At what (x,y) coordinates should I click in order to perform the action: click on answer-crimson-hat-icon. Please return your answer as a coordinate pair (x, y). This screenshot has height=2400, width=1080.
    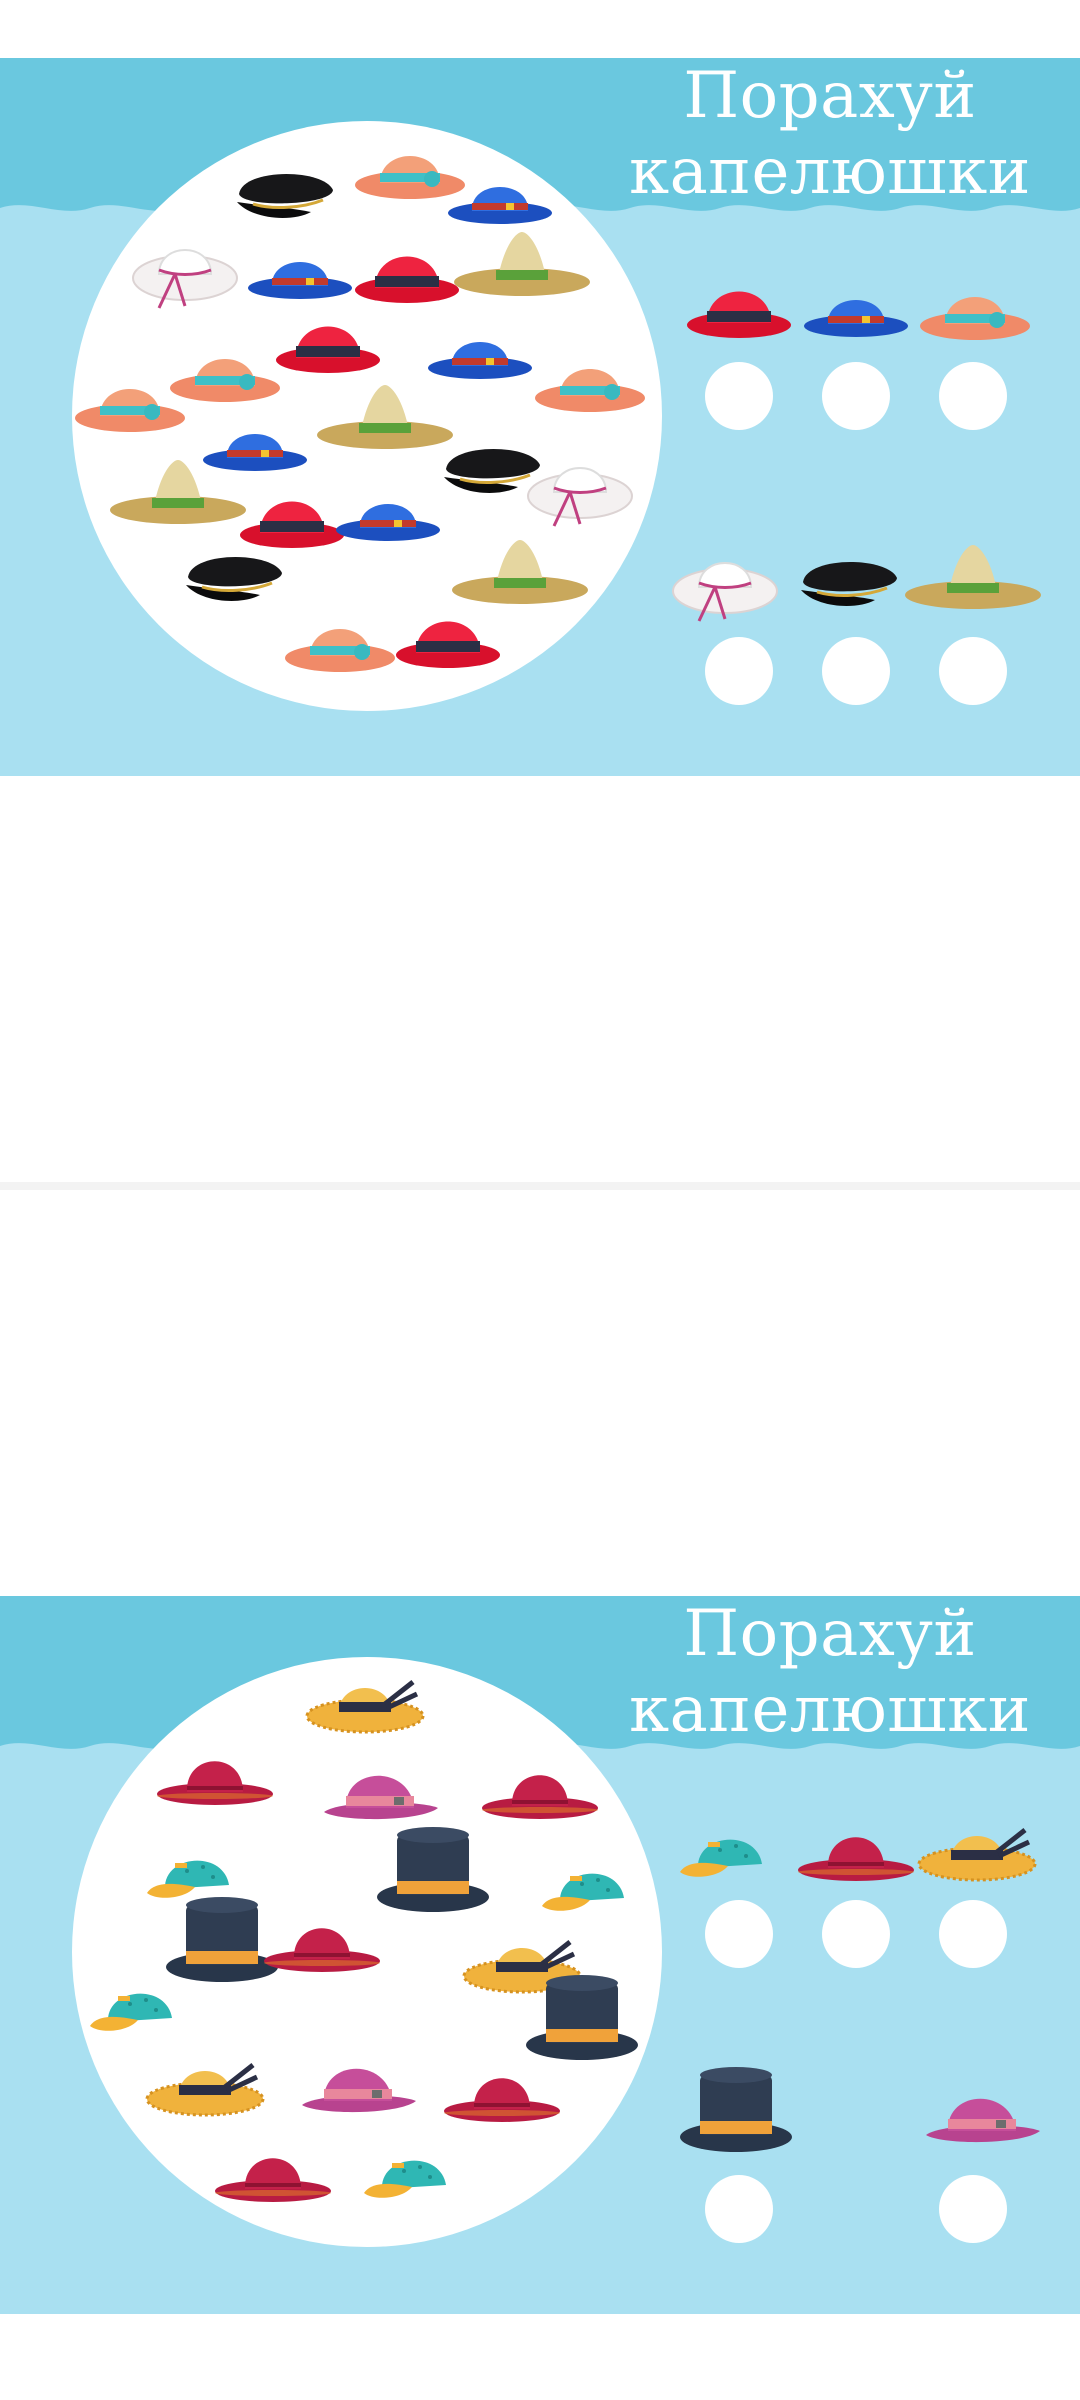
    Looking at the image, I should click on (856, 1859).